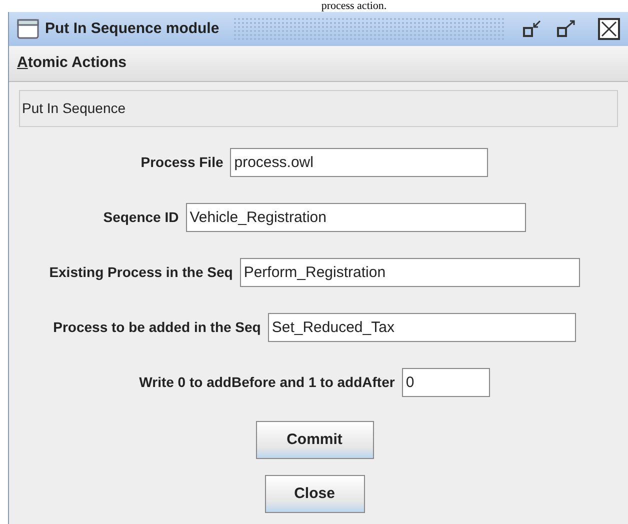 The width and height of the screenshot is (628, 524). Describe the element at coordinates (182, 162) in the screenshot. I see `field-label: Process File` at that location.